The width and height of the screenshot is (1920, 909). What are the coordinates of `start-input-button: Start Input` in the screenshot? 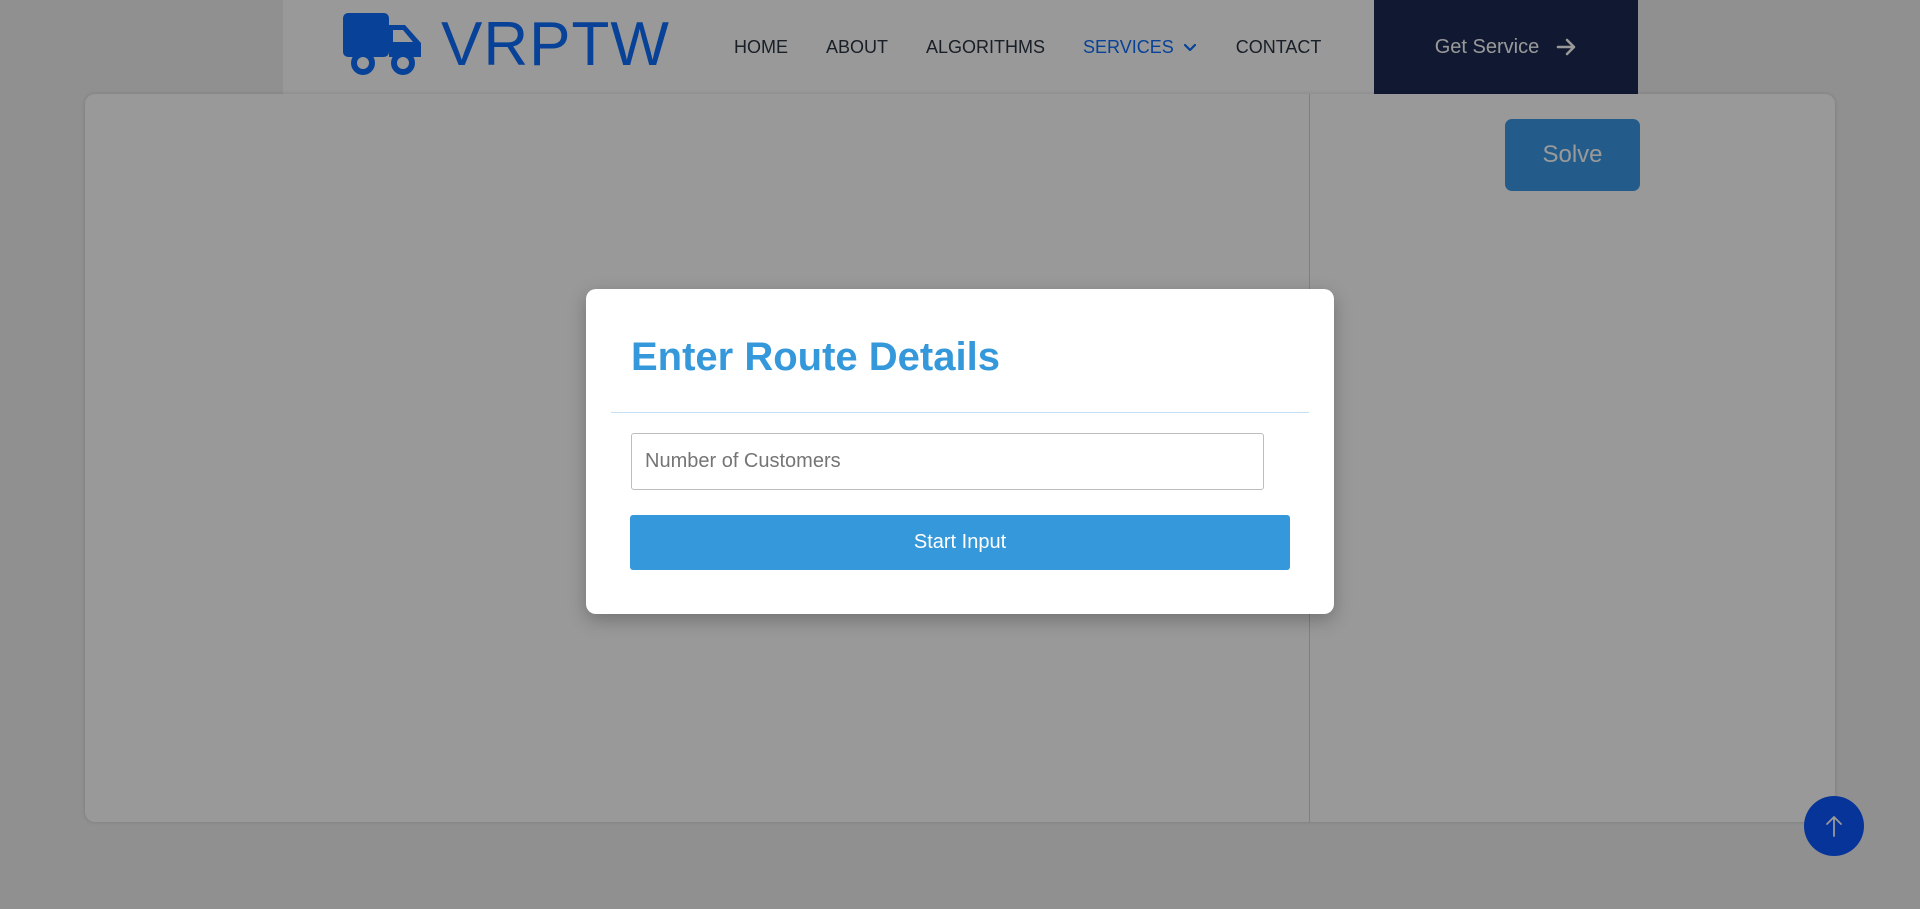 It's located at (960, 542).